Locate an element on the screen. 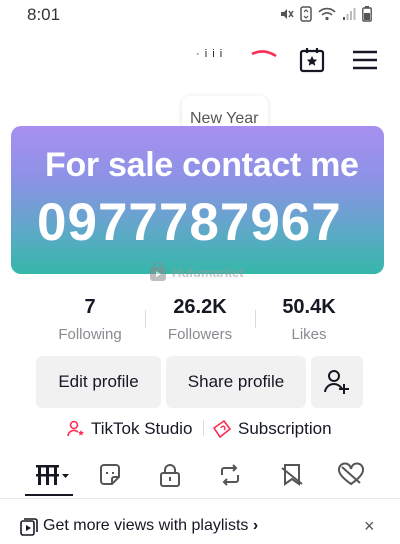 This screenshot has width=400, height=544. videos-grid-icon is located at coordinates (52, 475).